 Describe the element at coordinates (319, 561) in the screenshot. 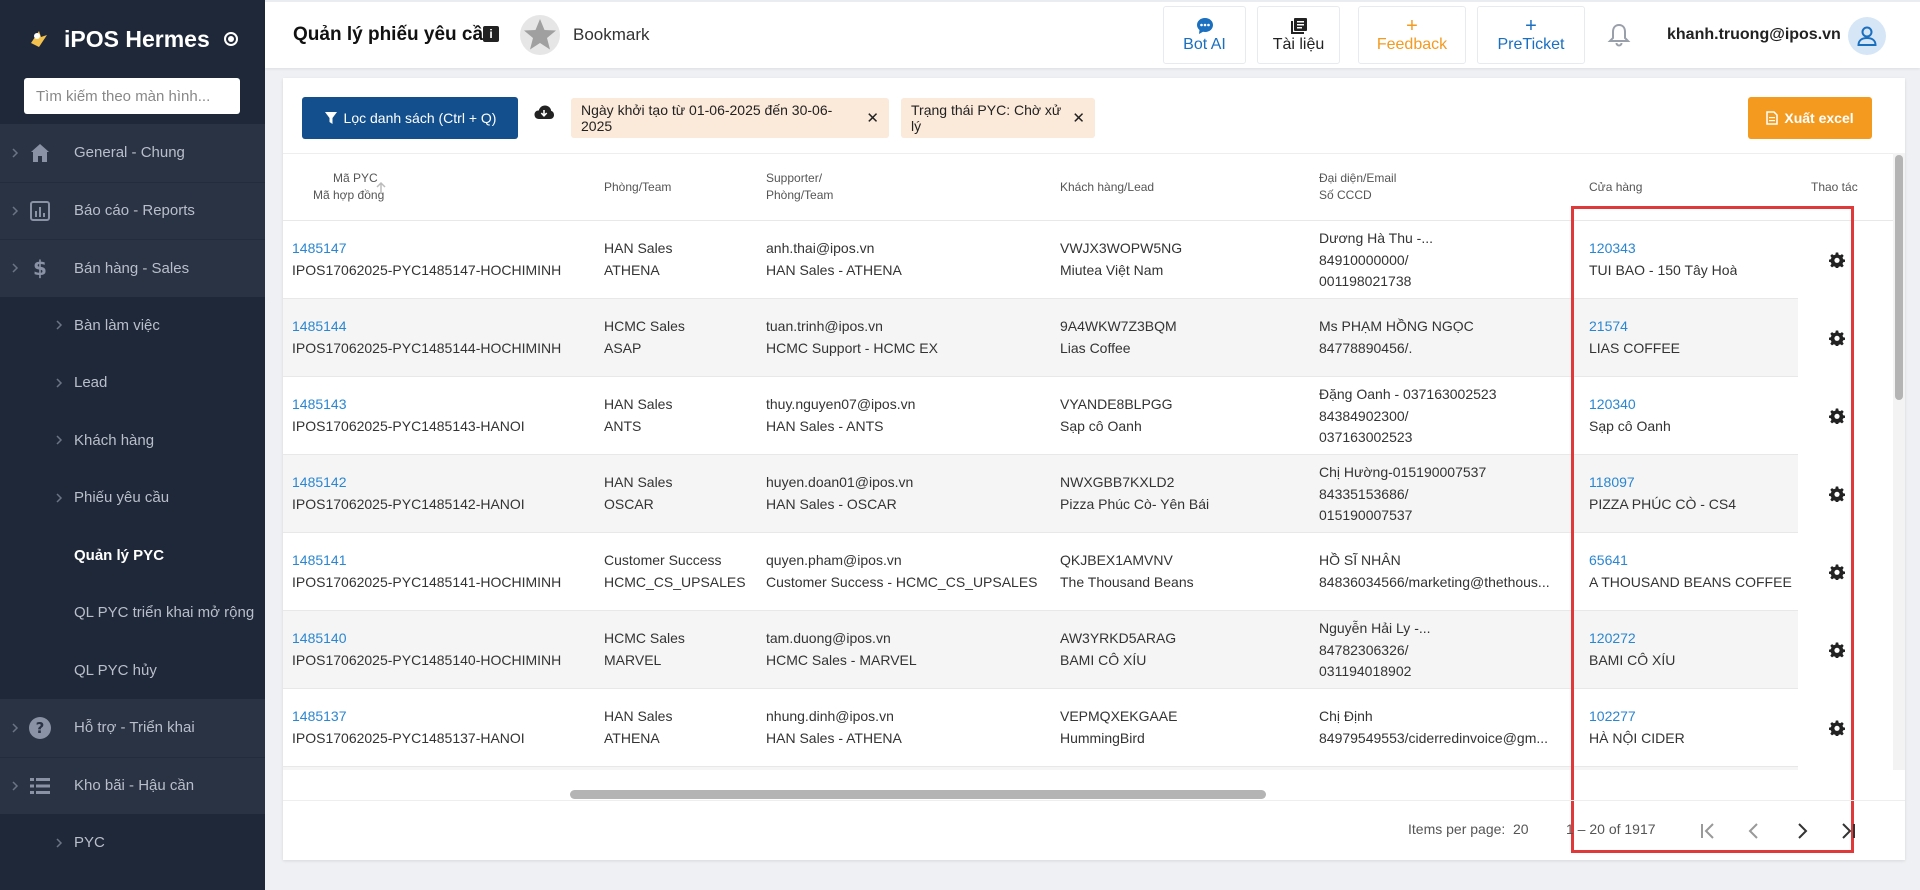

I see `request-id-link: 1485141` at that location.